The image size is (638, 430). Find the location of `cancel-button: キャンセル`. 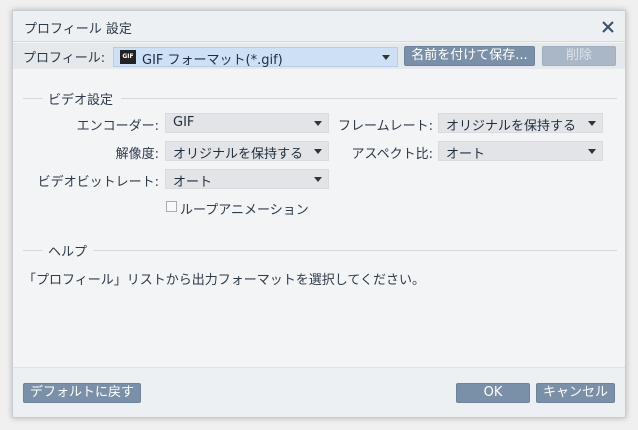

cancel-button: キャンセル is located at coordinates (575, 393).